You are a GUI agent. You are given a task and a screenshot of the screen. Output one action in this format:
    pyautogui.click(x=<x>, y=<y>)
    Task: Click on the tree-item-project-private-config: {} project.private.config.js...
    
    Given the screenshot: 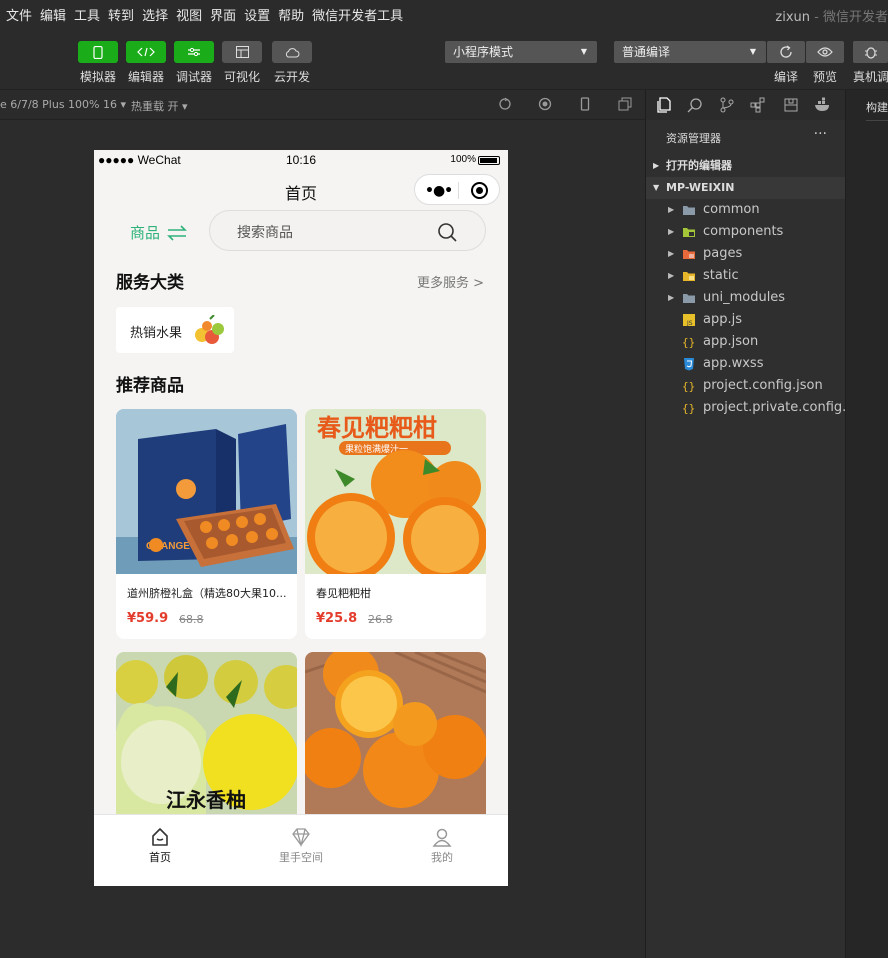 What is the action you would take?
    pyautogui.click(x=746, y=408)
    